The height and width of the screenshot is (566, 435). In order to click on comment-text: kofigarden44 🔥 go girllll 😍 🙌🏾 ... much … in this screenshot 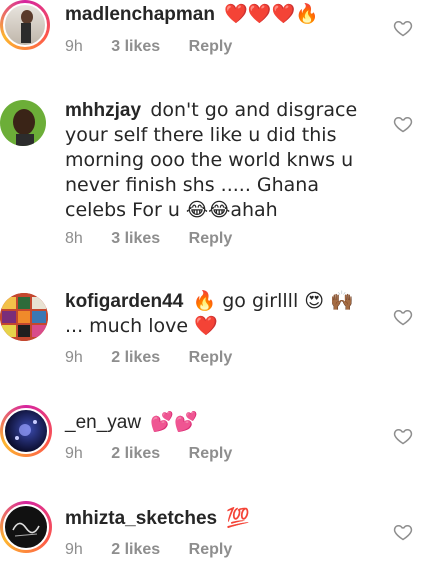, I will do `click(215, 314)`.